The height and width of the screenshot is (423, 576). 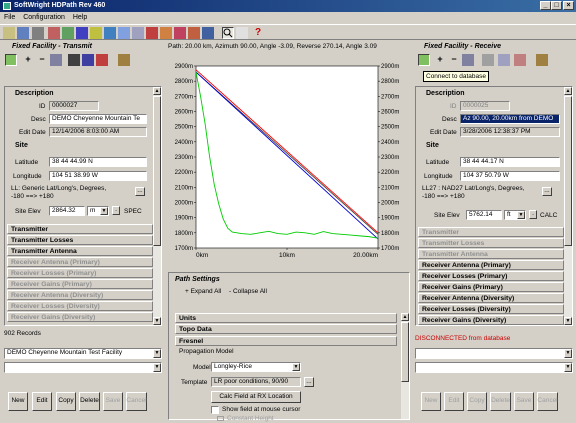 I want to click on section-receiver-gains-primary: Receiver Gains (Primary), so click(x=491, y=287).